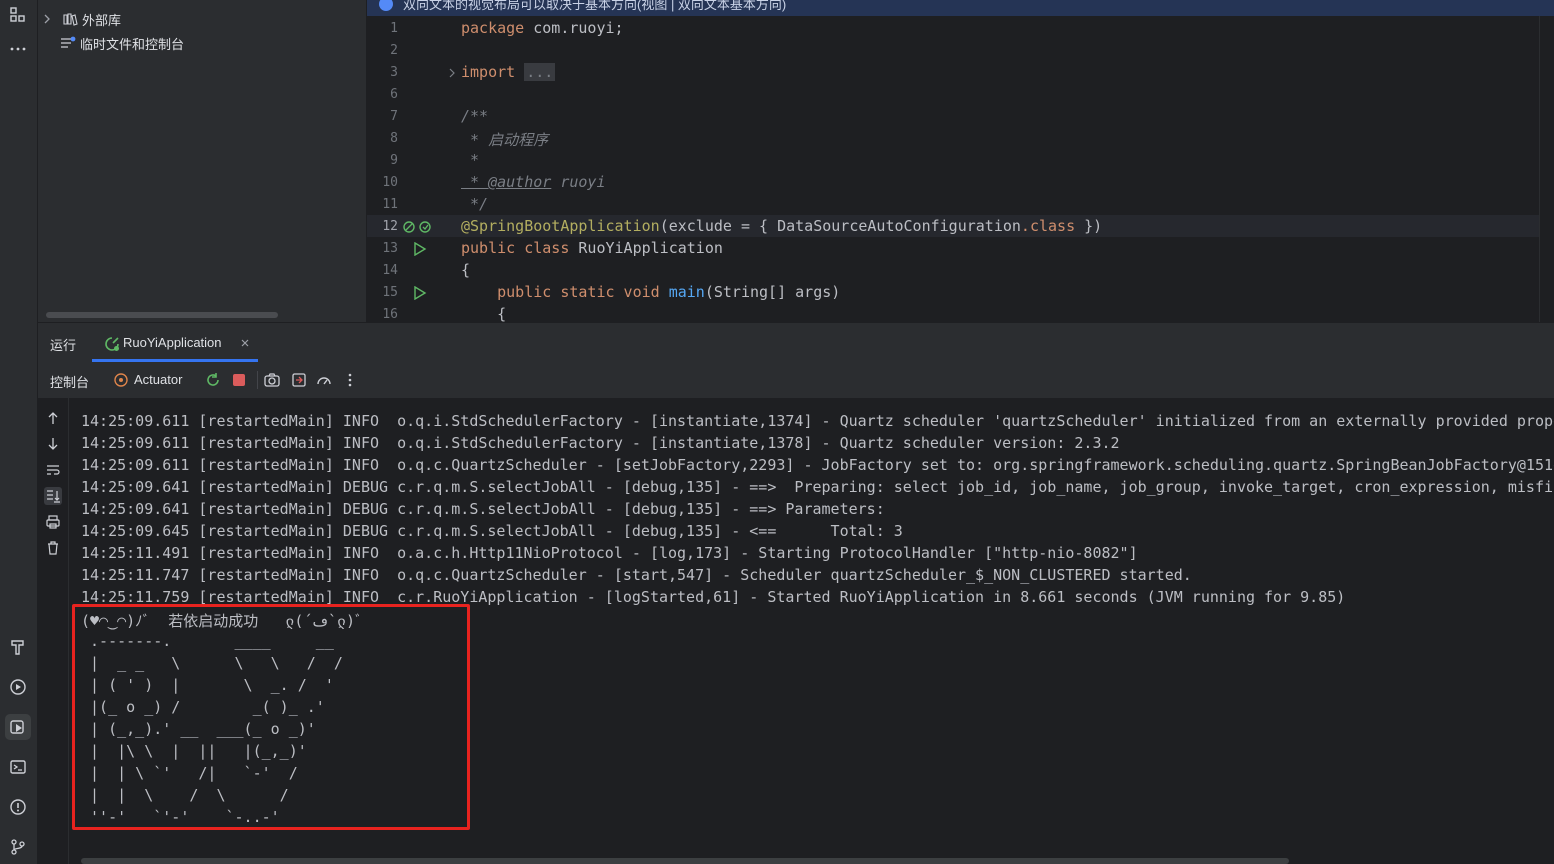 This screenshot has width=1554, height=864. I want to click on code-line-10: * @author ruoyi, so click(533, 182).